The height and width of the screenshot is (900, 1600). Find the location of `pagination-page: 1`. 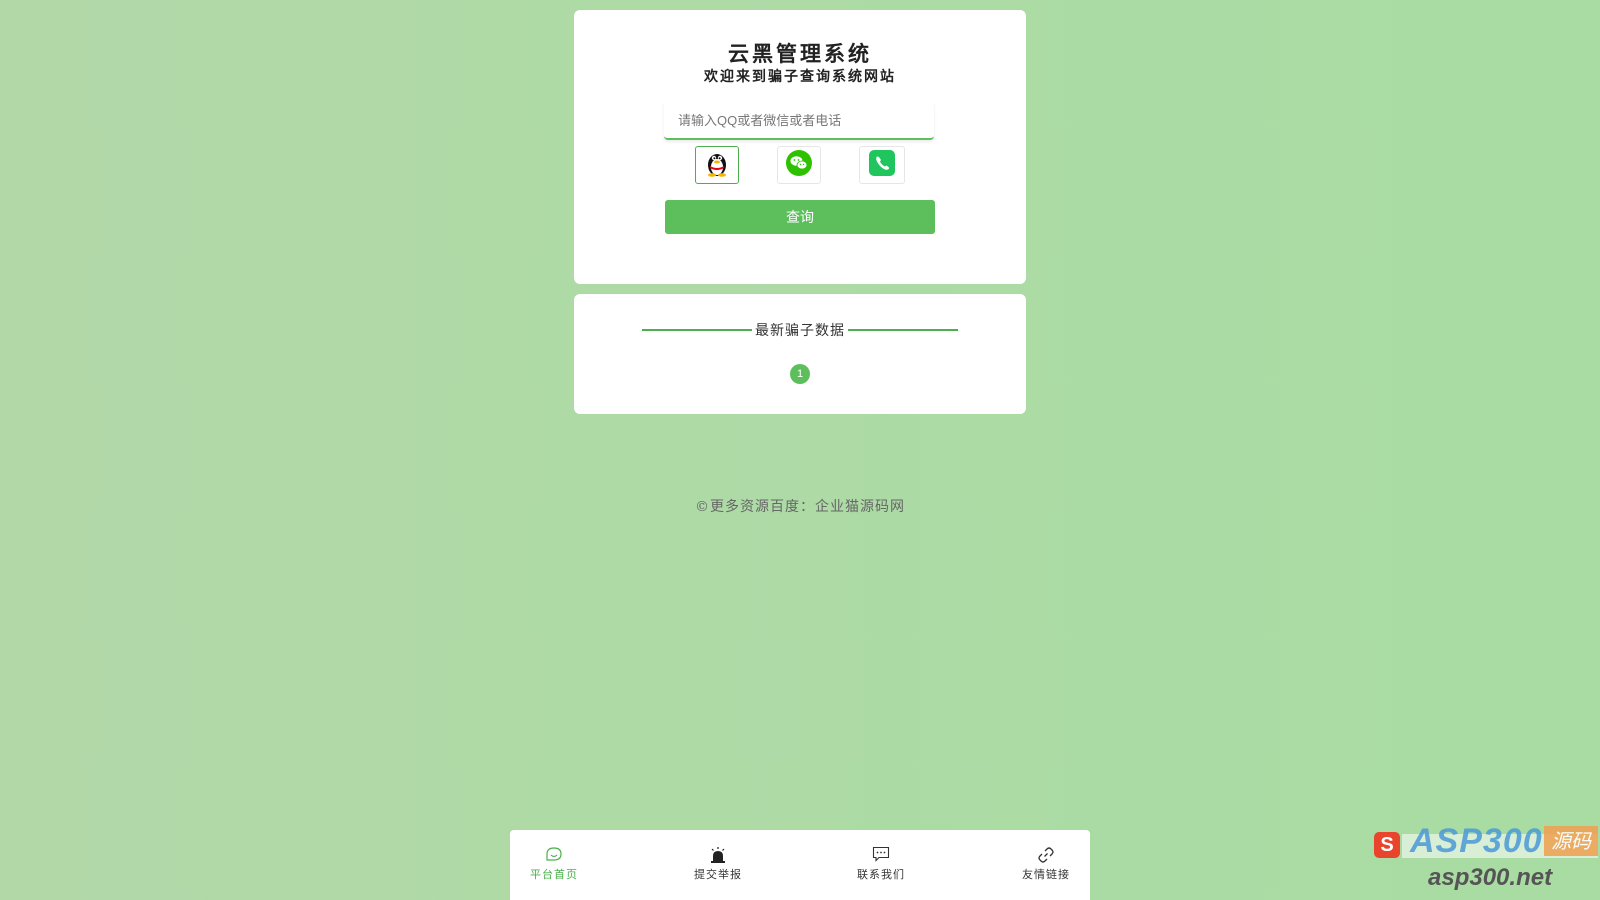

pagination-page: 1 is located at coordinates (800, 374).